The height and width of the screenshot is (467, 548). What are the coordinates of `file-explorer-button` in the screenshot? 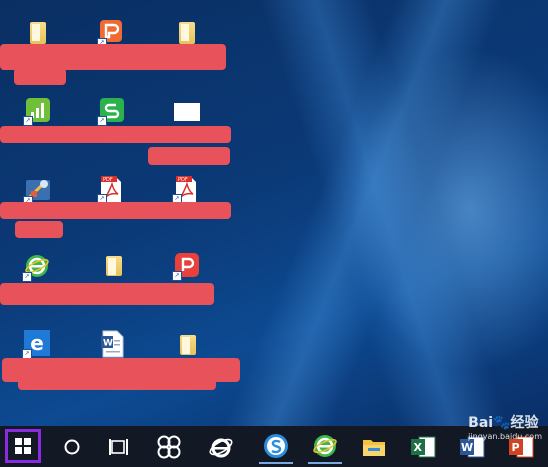 It's located at (374, 447).